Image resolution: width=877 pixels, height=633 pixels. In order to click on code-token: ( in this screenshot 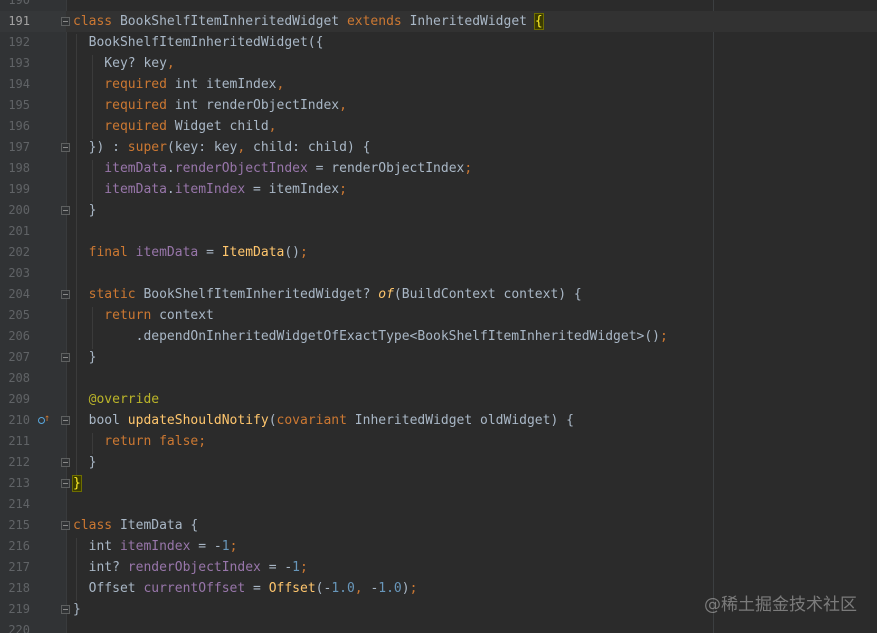, I will do `click(272, 420)`.